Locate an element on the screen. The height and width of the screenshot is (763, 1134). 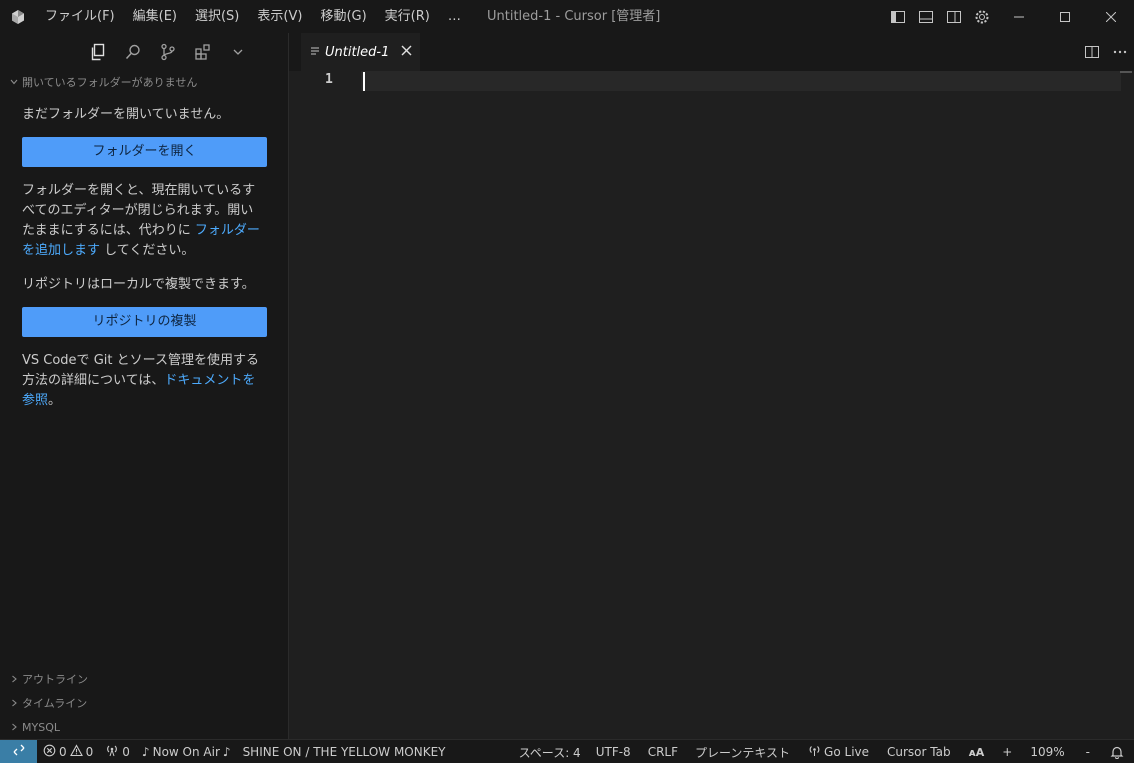
split-editor-icon is located at coordinates (1092, 52).